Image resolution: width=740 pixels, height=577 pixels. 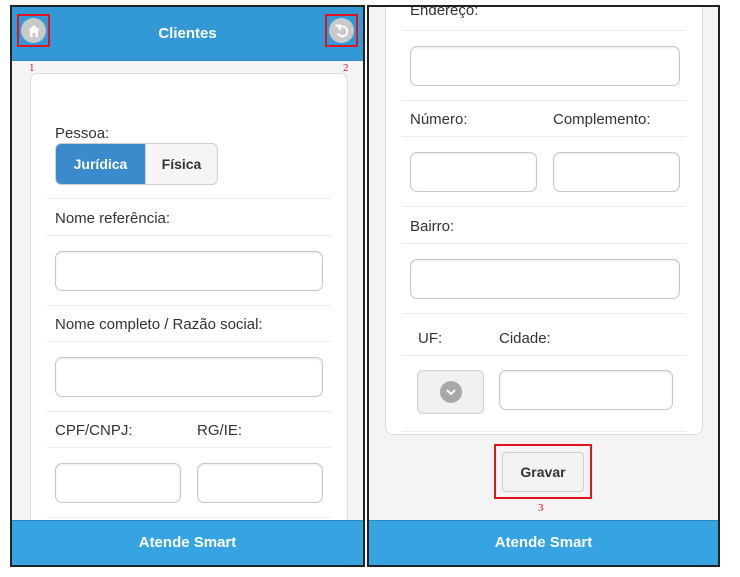 What do you see at coordinates (118, 483) in the screenshot?
I see `cpf-cnpj-field` at bounding box center [118, 483].